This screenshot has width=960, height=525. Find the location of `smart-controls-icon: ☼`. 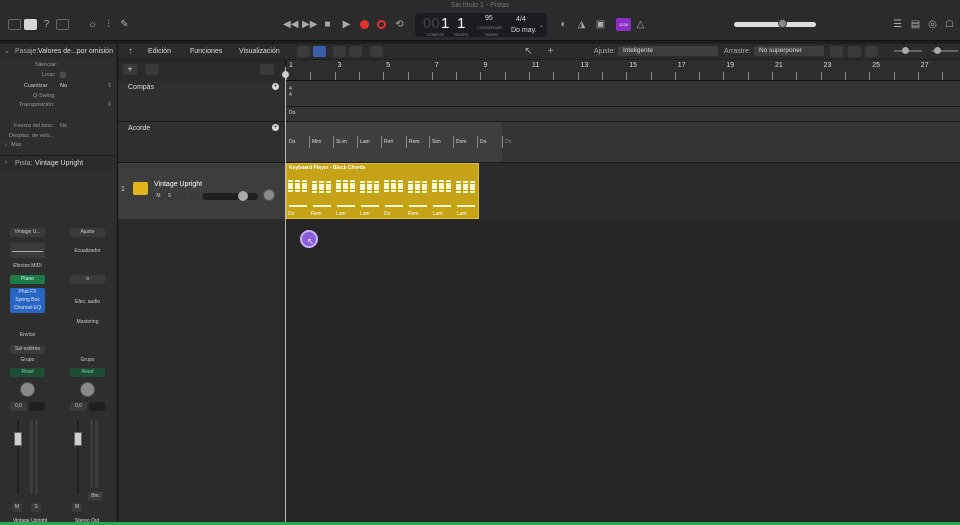

smart-controls-icon: ☼ is located at coordinates (92, 24).